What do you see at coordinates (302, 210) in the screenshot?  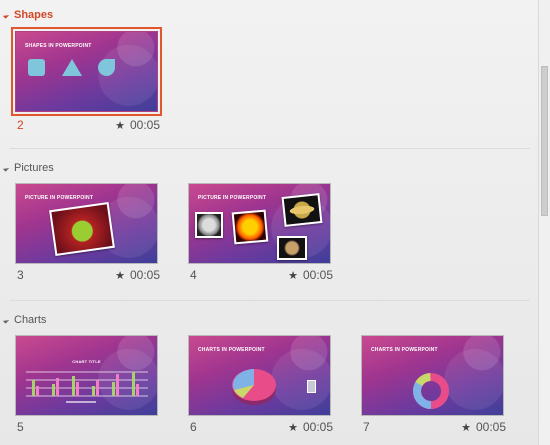 I see `saturn-photo` at bounding box center [302, 210].